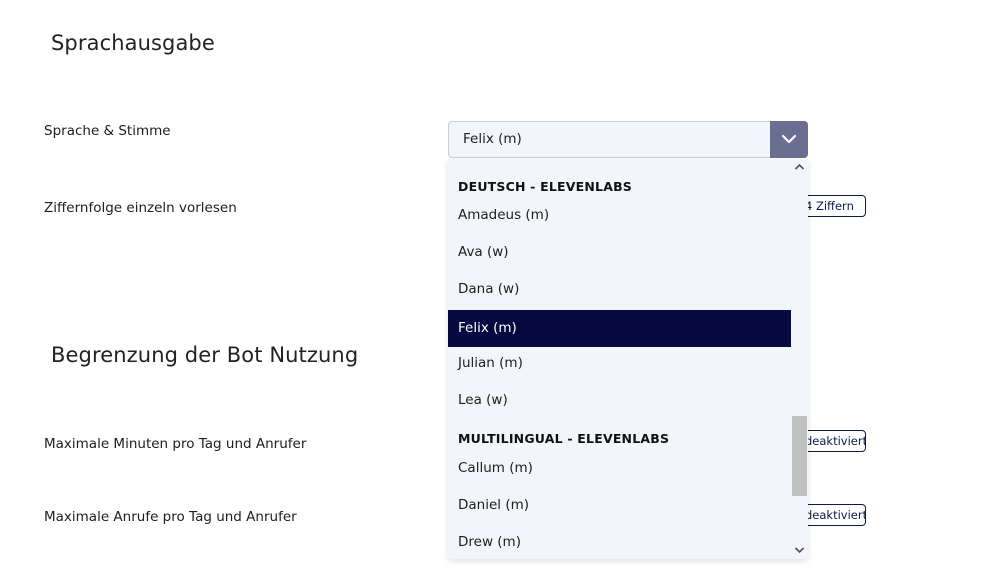 This screenshot has width=984, height=570. Describe the element at coordinates (799, 456) in the screenshot. I see `scrollbar-thumb` at that location.